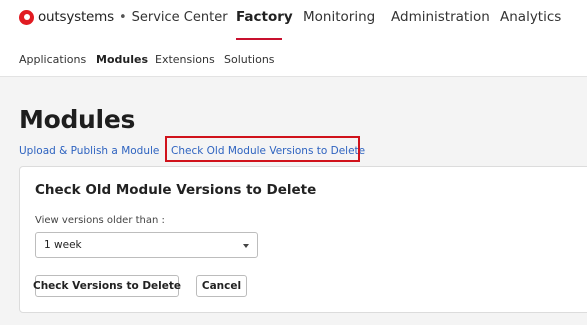 The height and width of the screenshot is (325, 587). What do you see at coordinates (440, 17) in the screenshot?
I see `top-nav-administration: Administration` at bounding box center [440, 17].